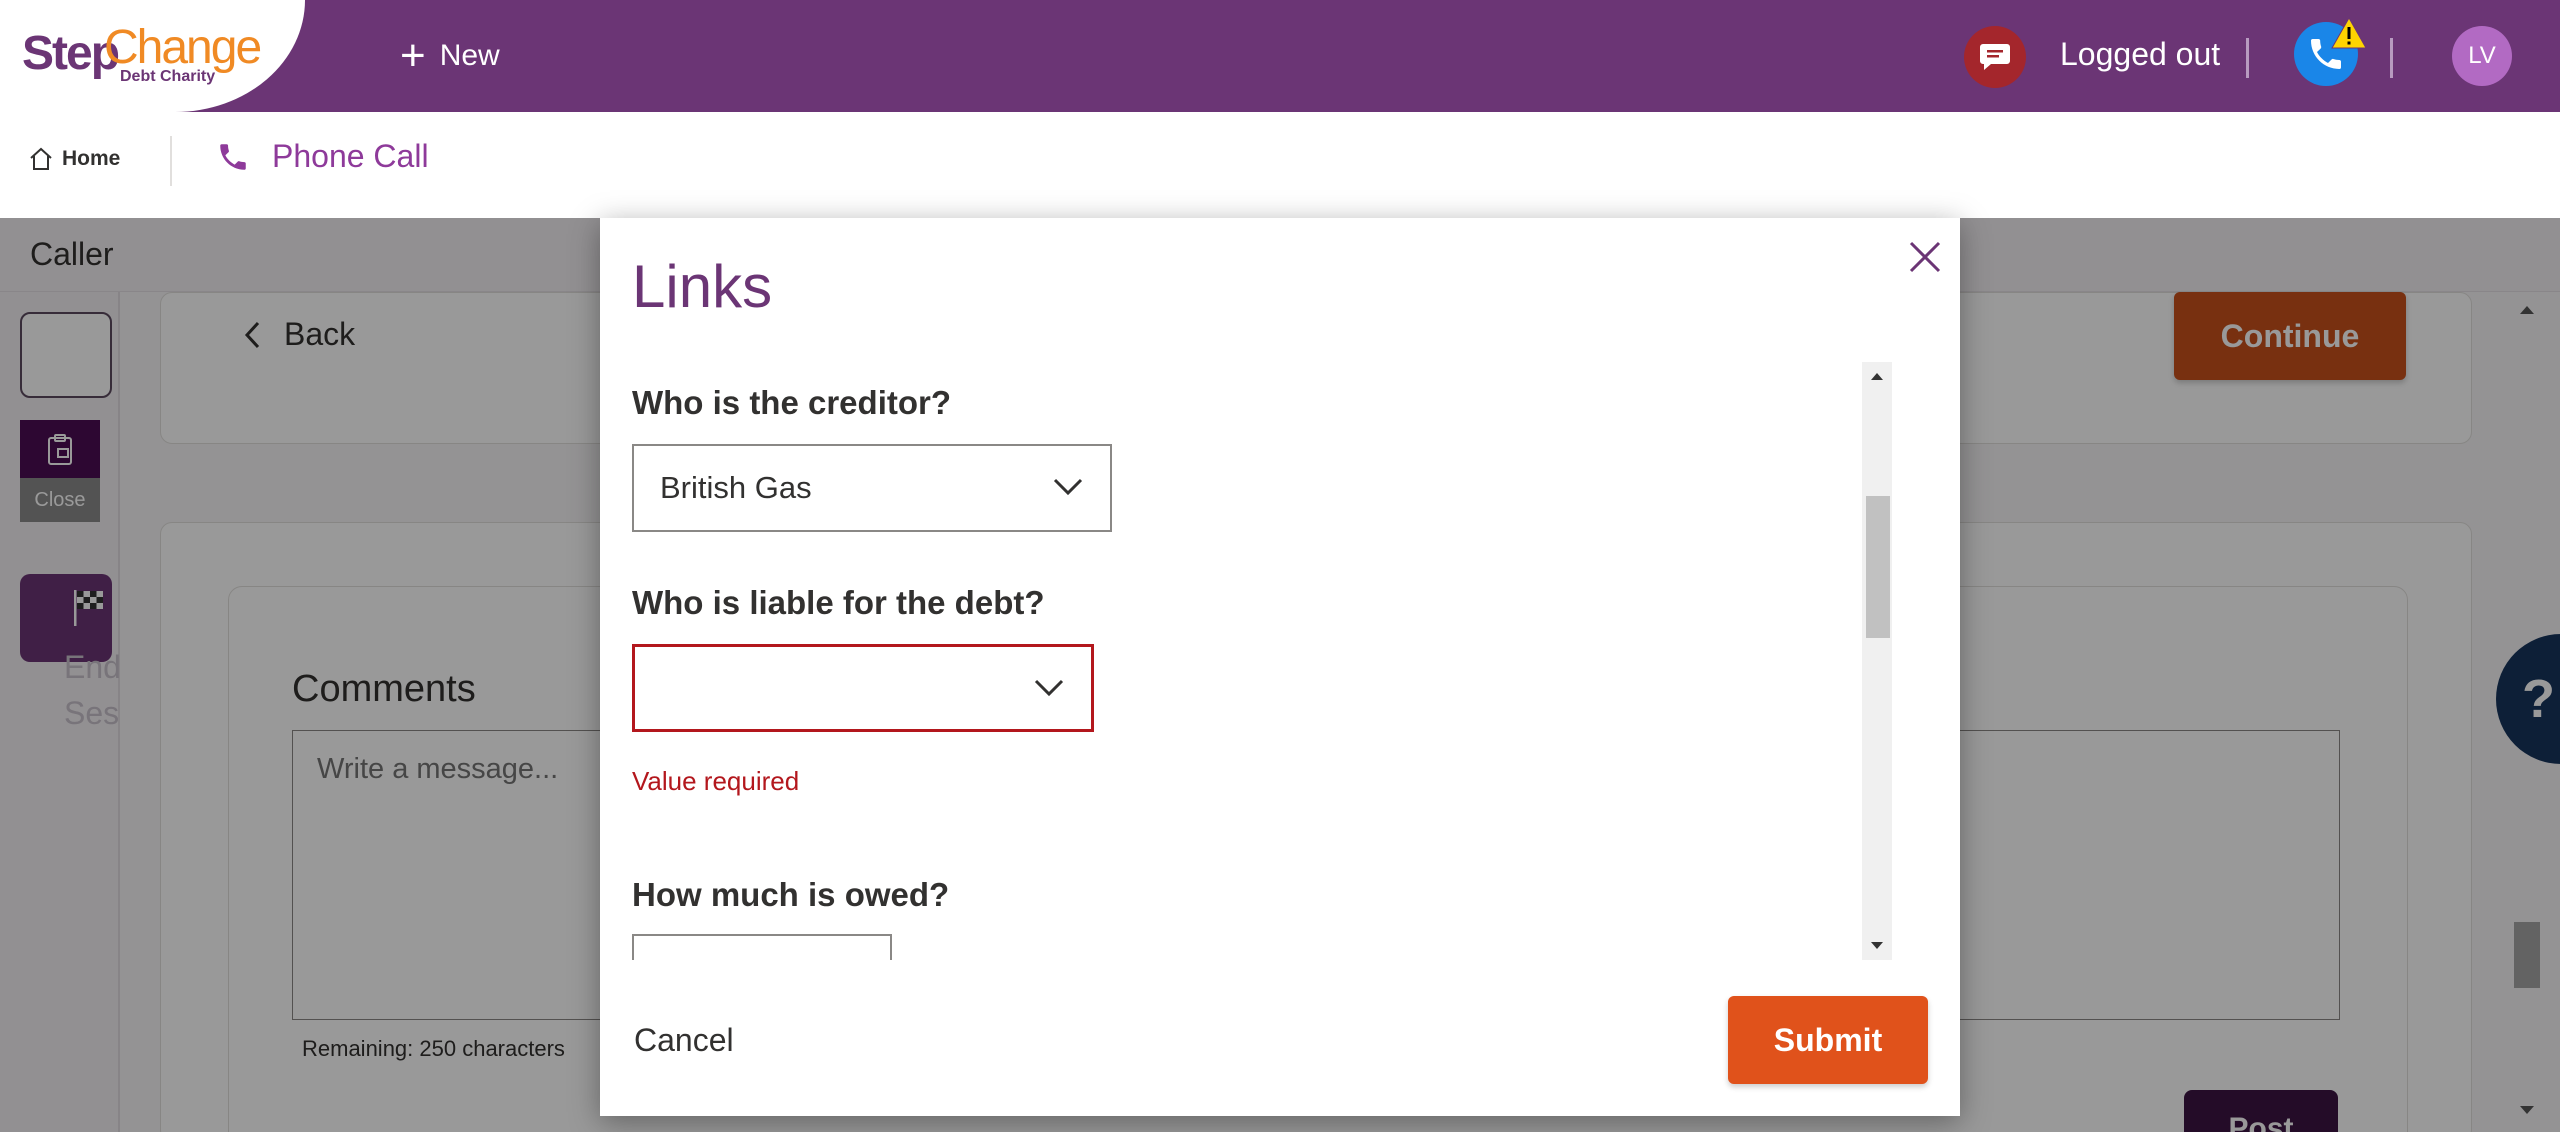 This screenshot has width=2560, height=1132. I want to click on dialog-scroll-thumb, so click(1878, 567).